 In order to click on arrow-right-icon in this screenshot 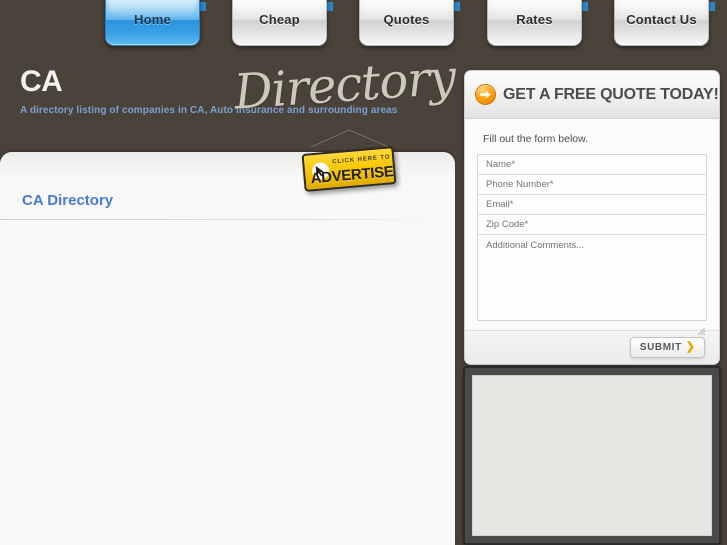, I will do `click(485, 94)`.